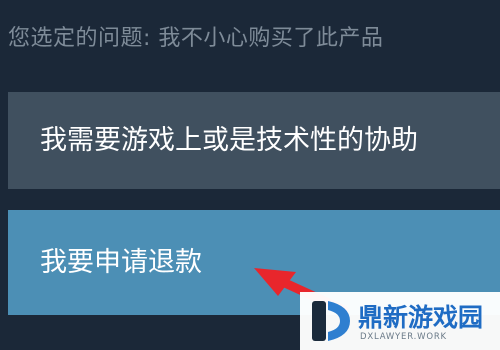 Image resolution: width=500 pixels, height=350 pixels. Describe the element at coordinates (421, 317) in the screenshot. I see `watermark-title: 鼎新游戏园` at that location.